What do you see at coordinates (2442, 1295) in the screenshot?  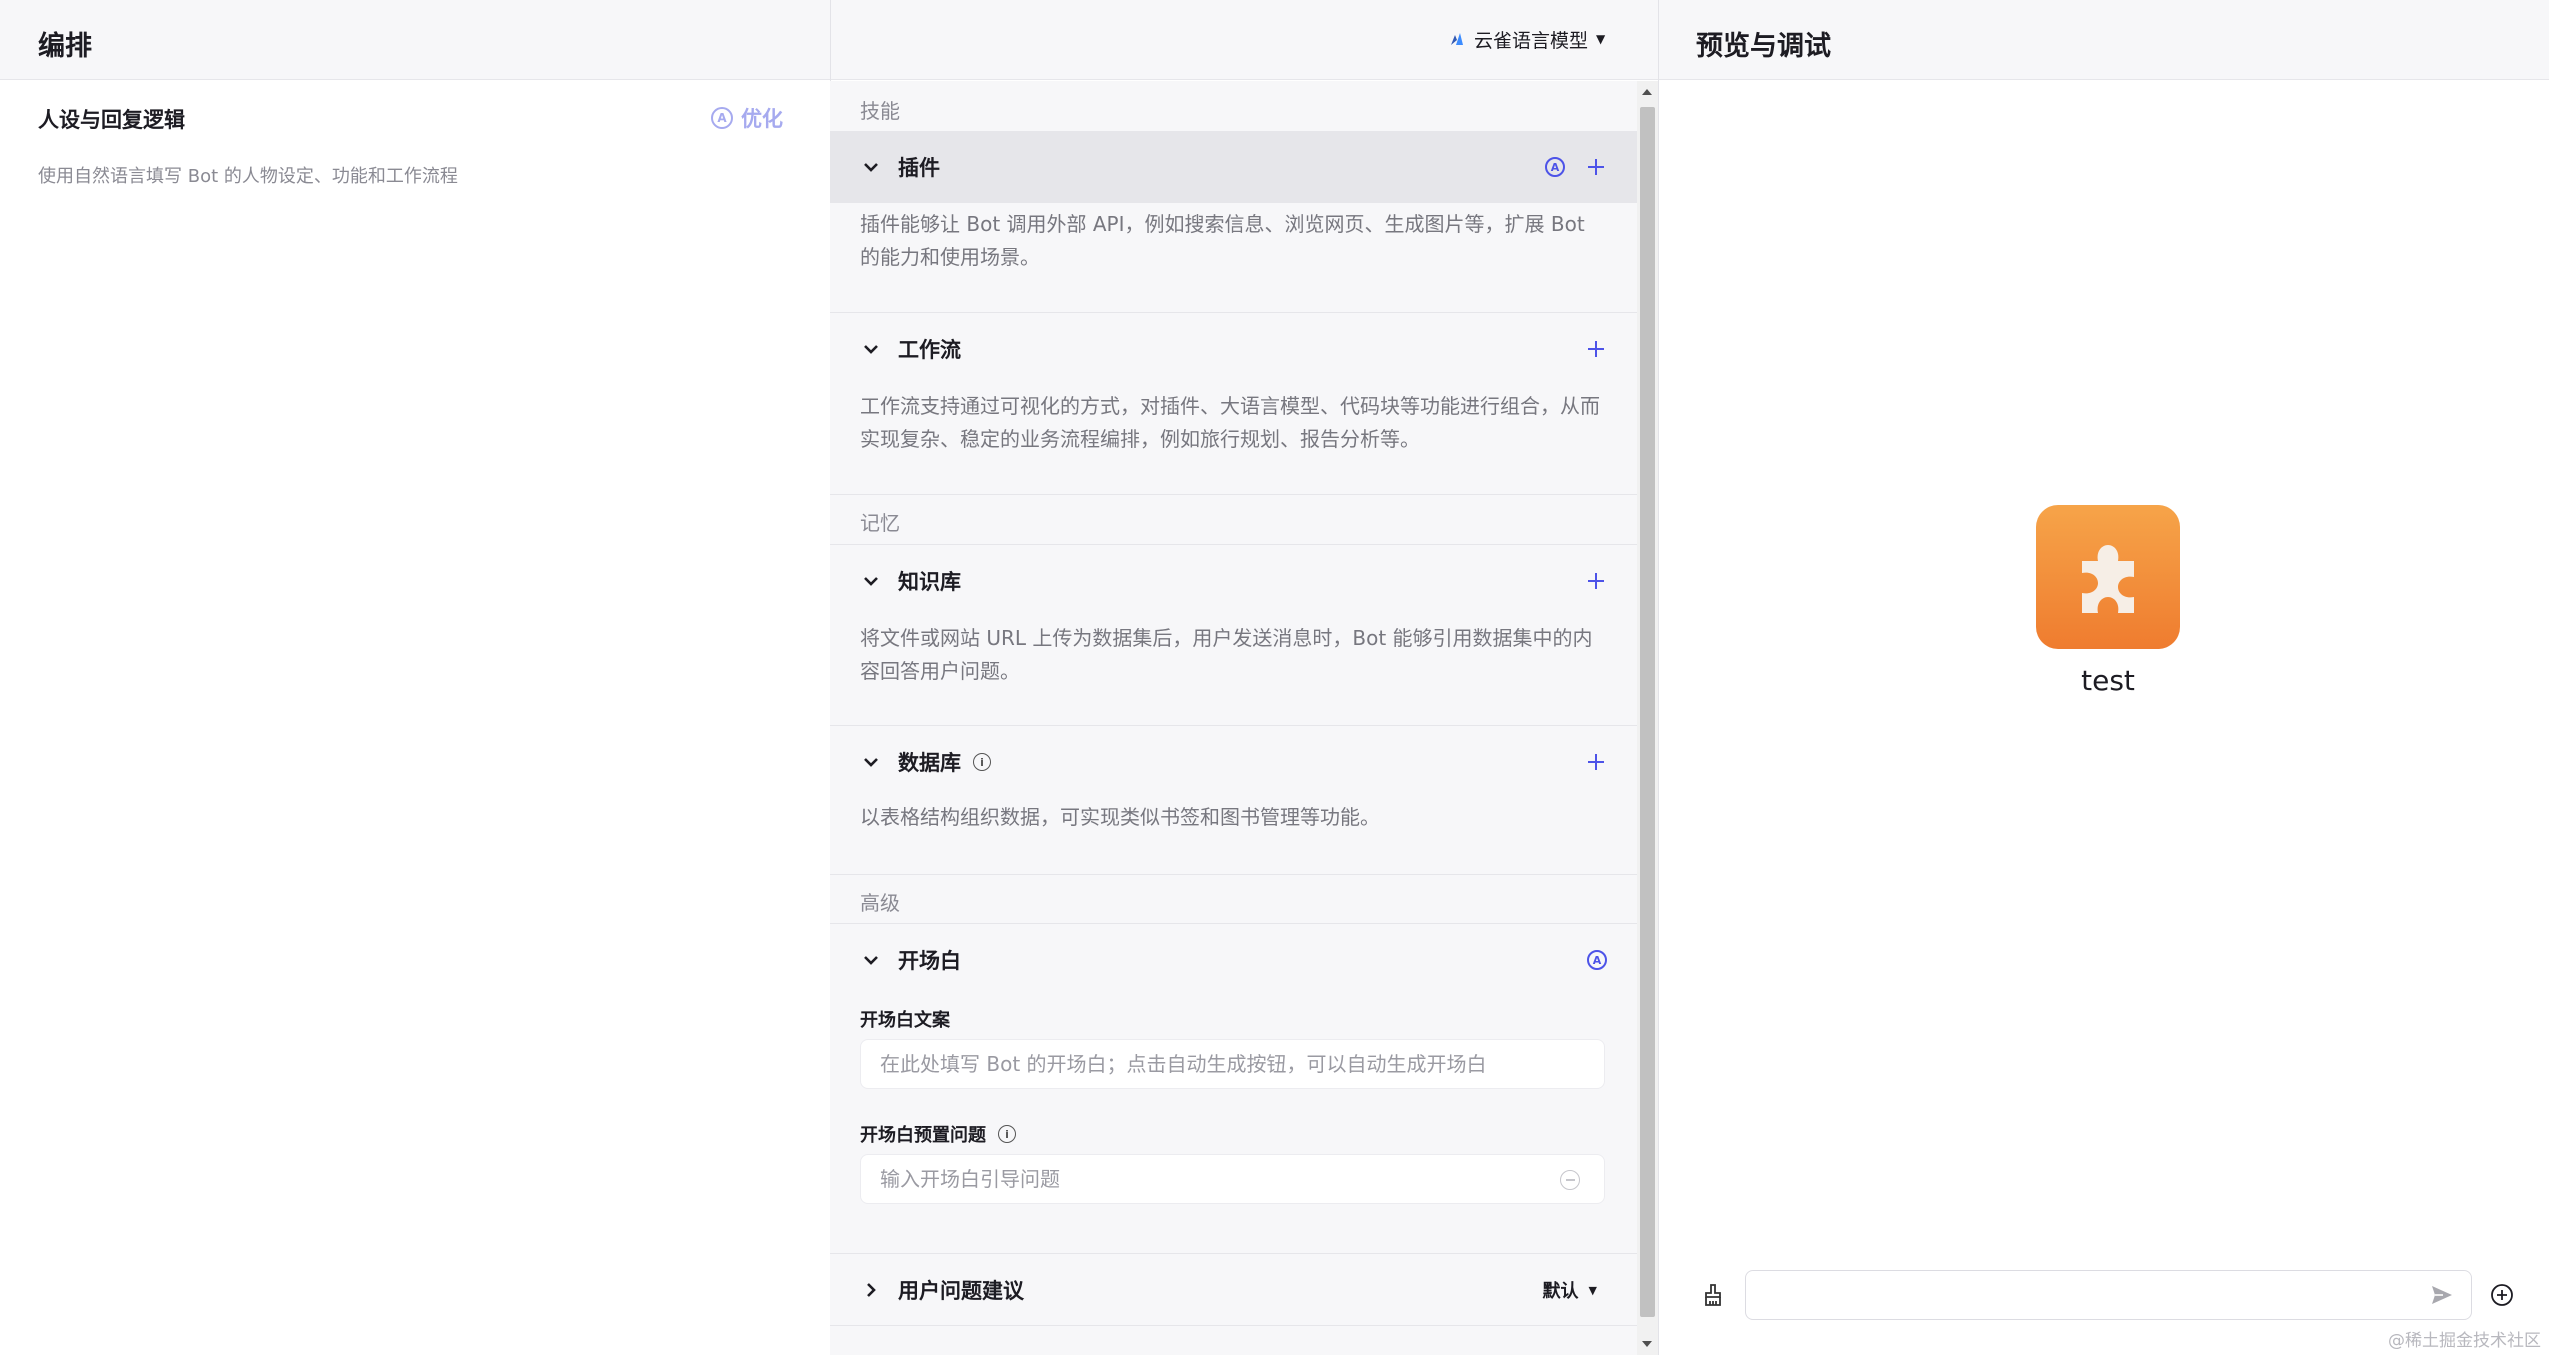 I see `send-icon` at bounding box center [2442, 1295].